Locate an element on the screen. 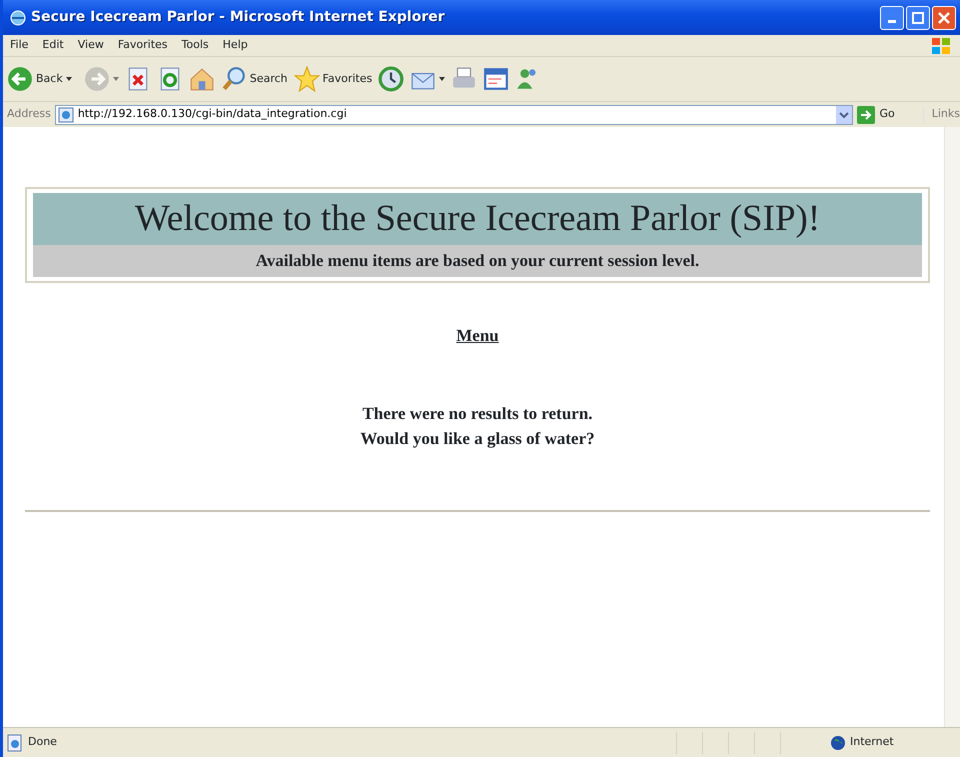 The height and width of the screenshot is (757, 960). page-subheading: Available menu items are based on your current session level. is located at coordinates (477, 261).